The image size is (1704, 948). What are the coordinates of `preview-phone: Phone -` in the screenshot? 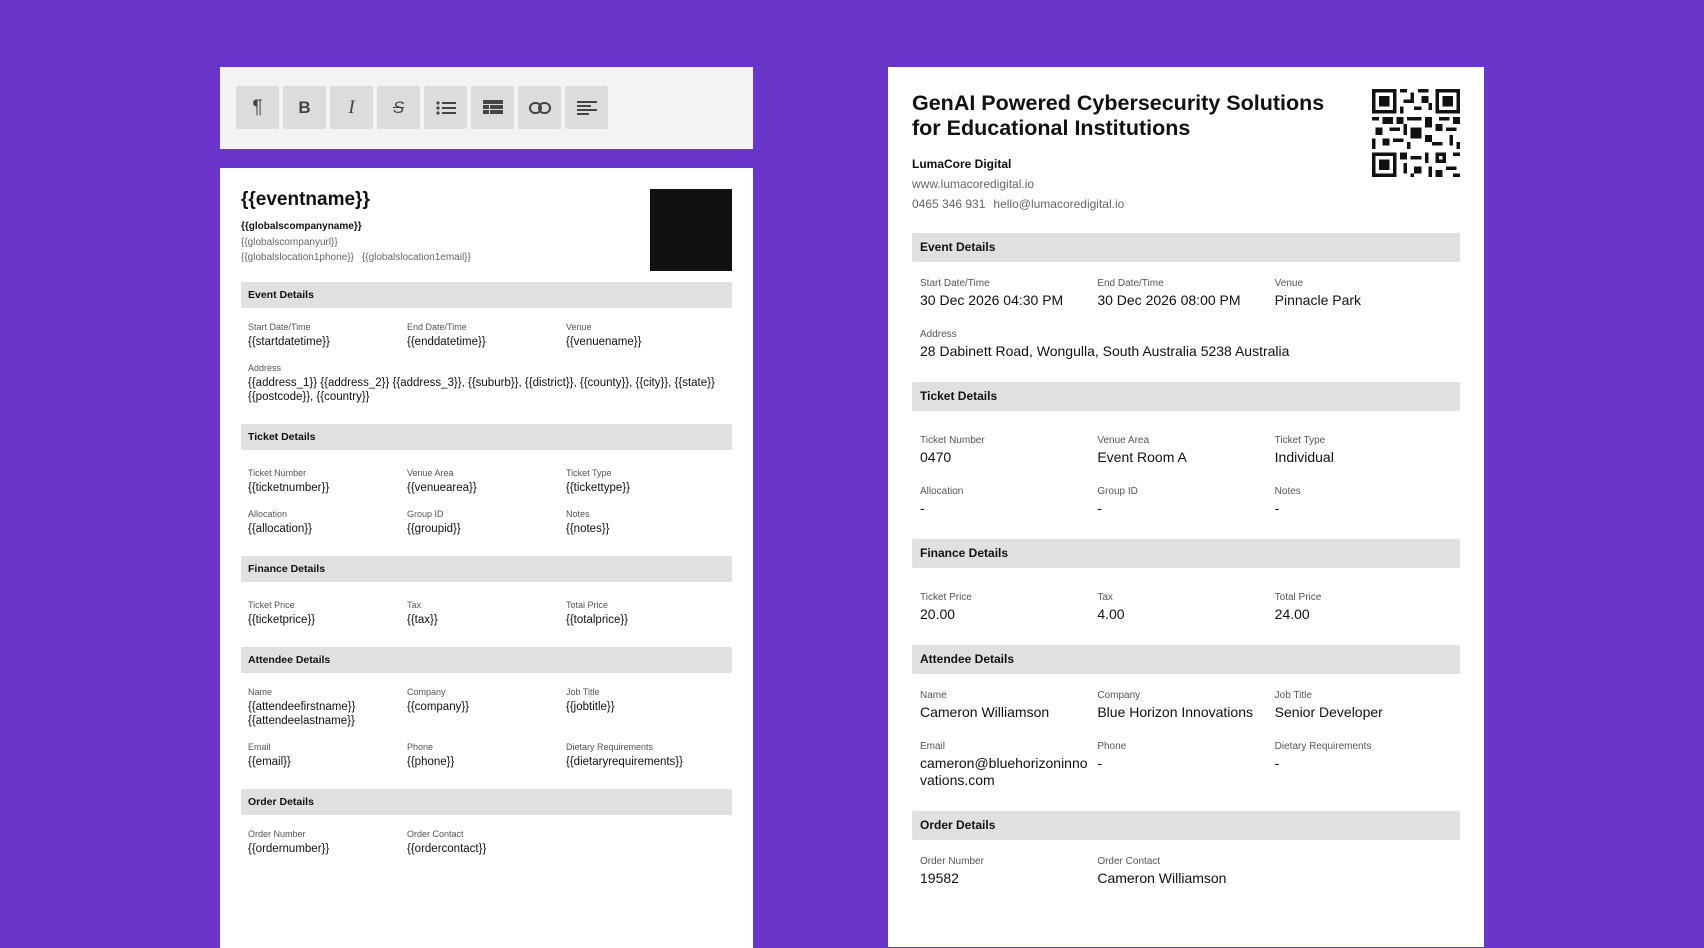 It's located at (1112, 756).